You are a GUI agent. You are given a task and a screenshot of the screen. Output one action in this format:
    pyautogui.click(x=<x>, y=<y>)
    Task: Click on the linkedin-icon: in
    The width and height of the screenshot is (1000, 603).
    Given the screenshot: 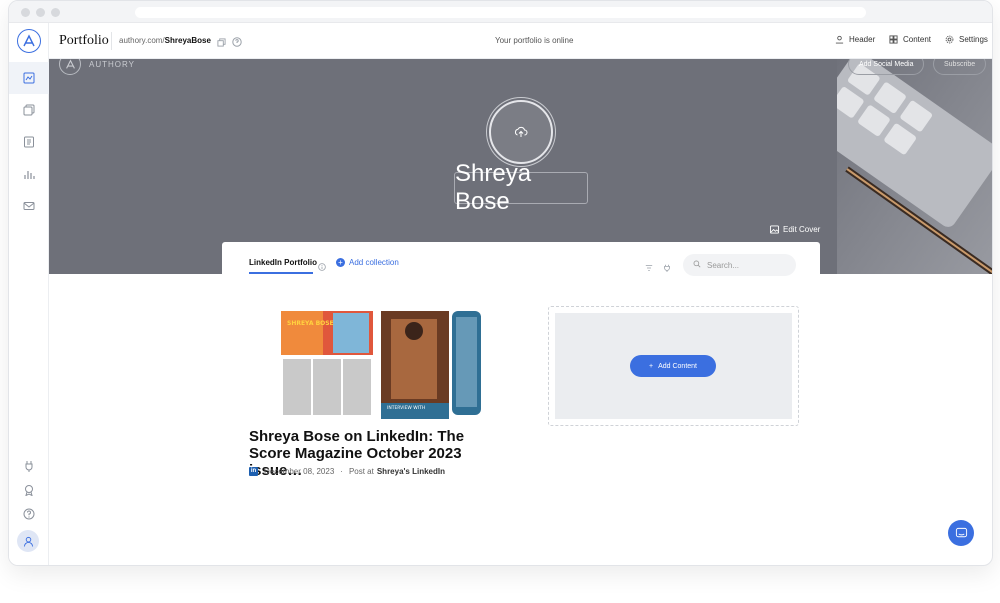 What is the action you would take?
    pyautogui.click(x=253, y=471)
    